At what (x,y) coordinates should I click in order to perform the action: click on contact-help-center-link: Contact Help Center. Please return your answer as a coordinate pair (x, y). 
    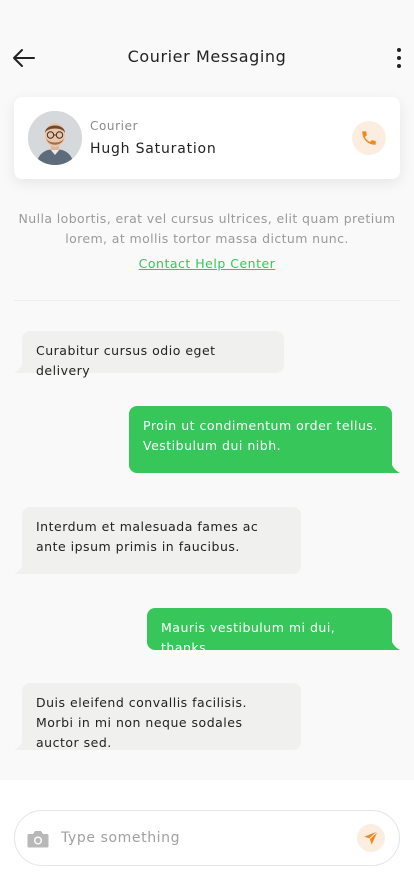
    Looking at the image, I should click on (207, 263).